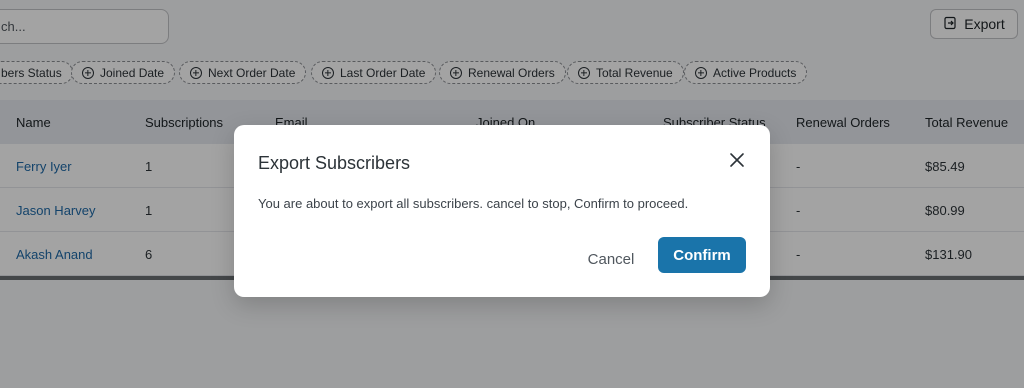  I want to click on confirm-button: Confirm, so click(702, 255).